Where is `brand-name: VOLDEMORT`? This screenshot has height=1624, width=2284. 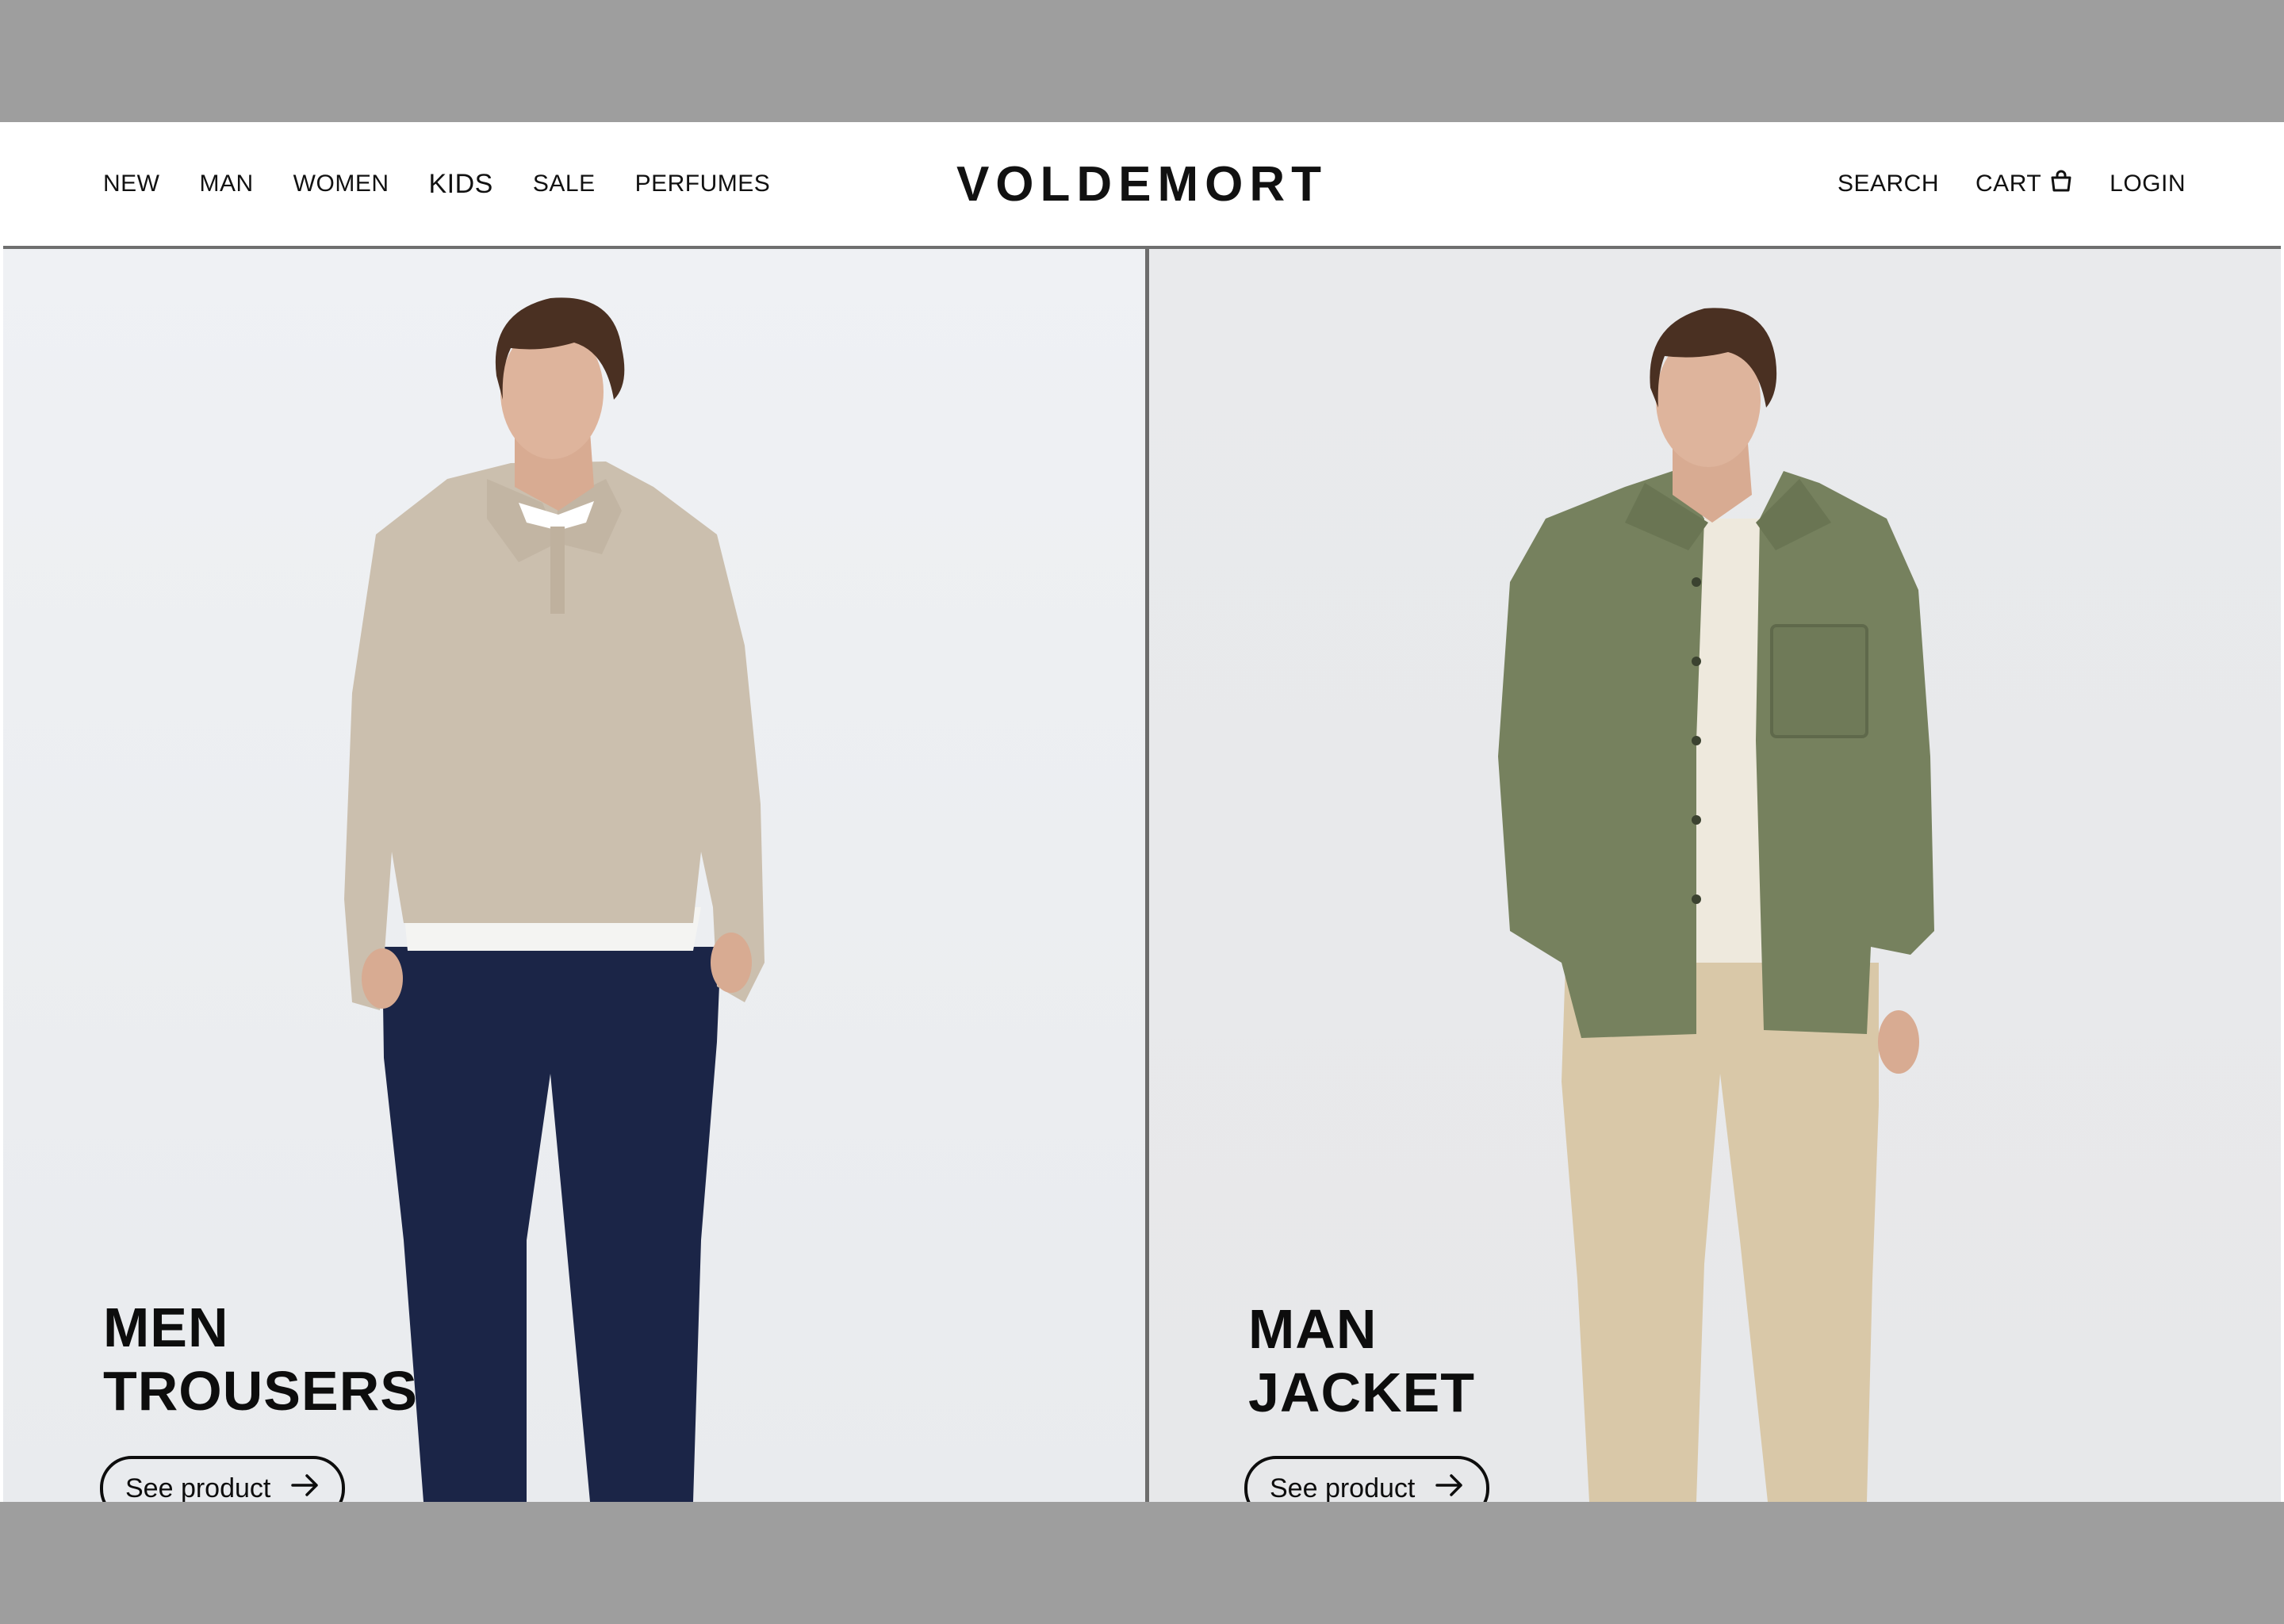 brand-name: VOLDEMORT is located at coordinates (1142, 184).